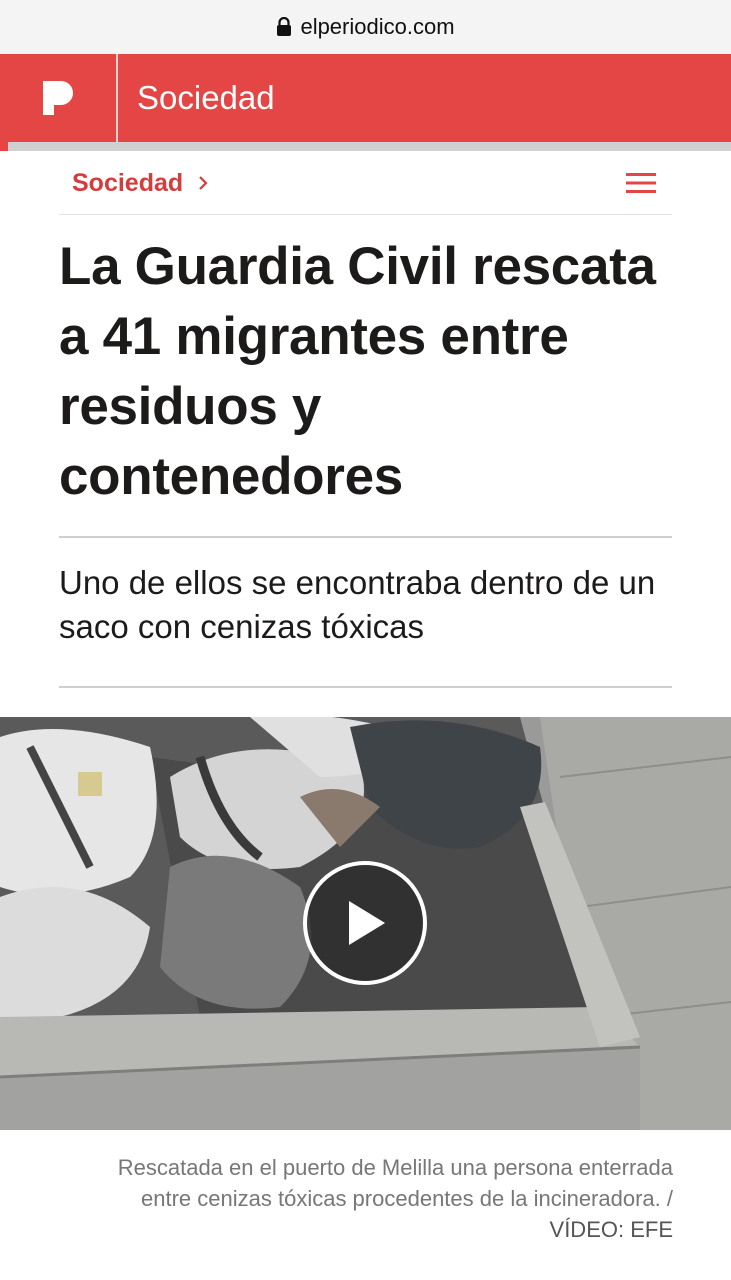 The width and height of the screenshot is (731, 1280). Describe the element at coordinates (196, 98) in the screenshot. I see `header-section-name: Sociedad` at that location.